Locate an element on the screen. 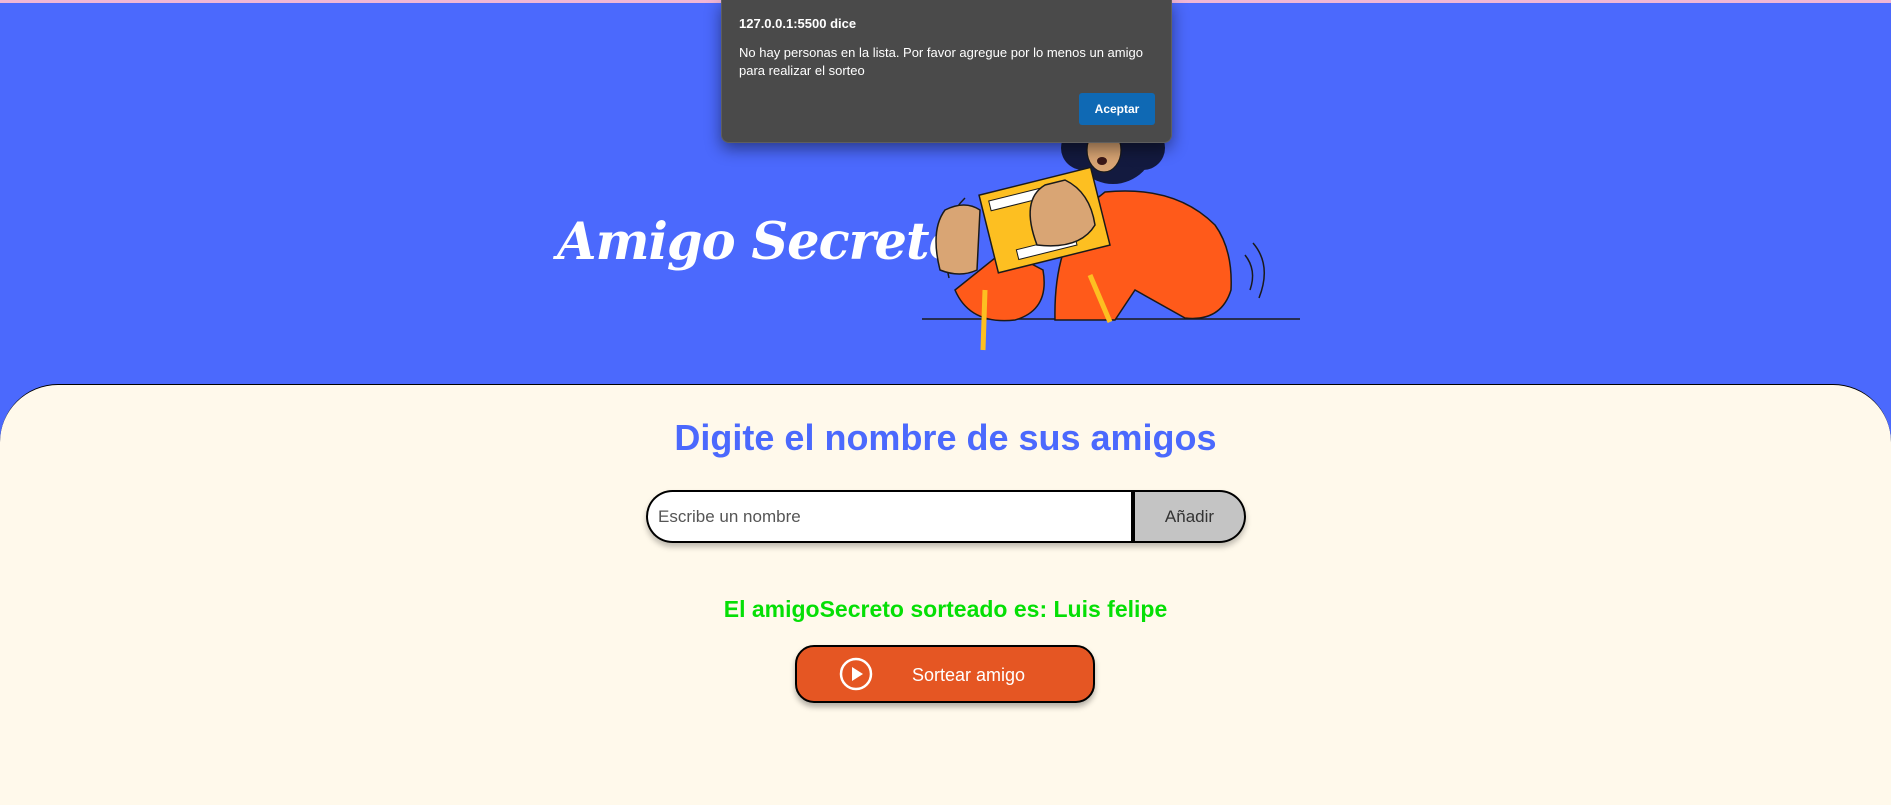 This screenshot has height=805, width=1891. page-title: Amigo Secreto is located at coordinates (760, 242).